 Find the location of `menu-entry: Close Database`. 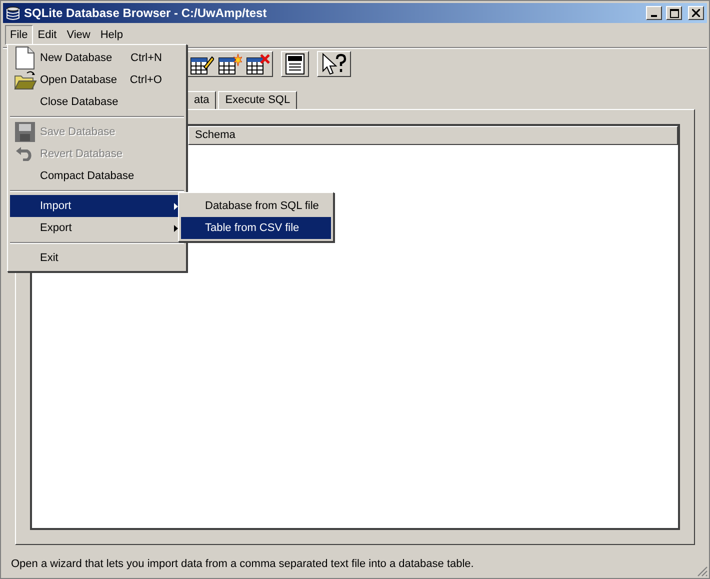

menu-entry: Close Database is located at coordinates (97, 102).